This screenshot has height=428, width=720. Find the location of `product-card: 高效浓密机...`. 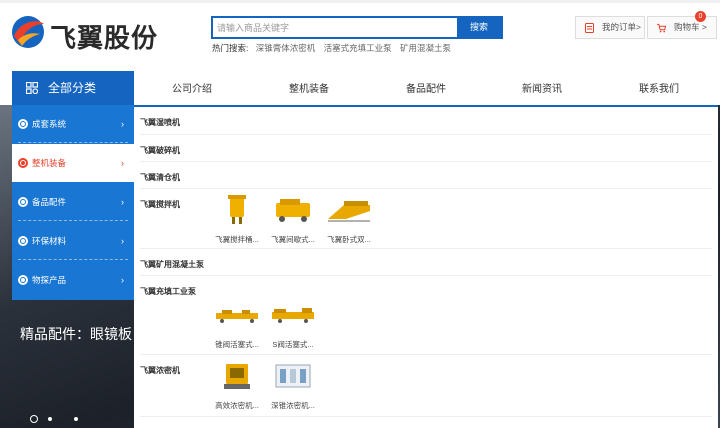

product-card: 高效浓密机... is located at coordinates (237, 386).